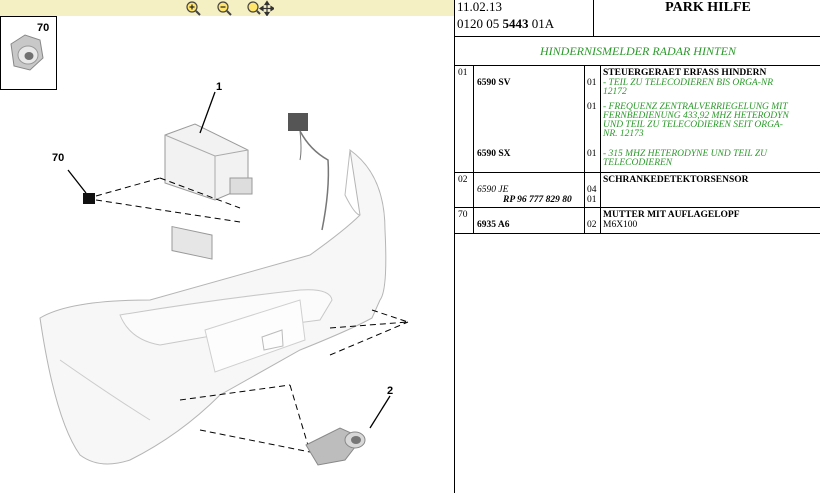  What do you see at coordinates (623, 134) in the screenshot?
I see `part-note: NR. 12173` at bounding box center [623, 134].